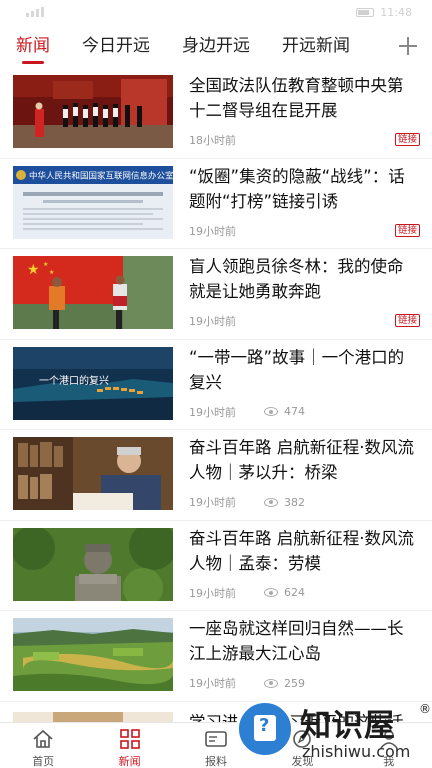  I want to click on nav-label: 首页, so click(43, 761).